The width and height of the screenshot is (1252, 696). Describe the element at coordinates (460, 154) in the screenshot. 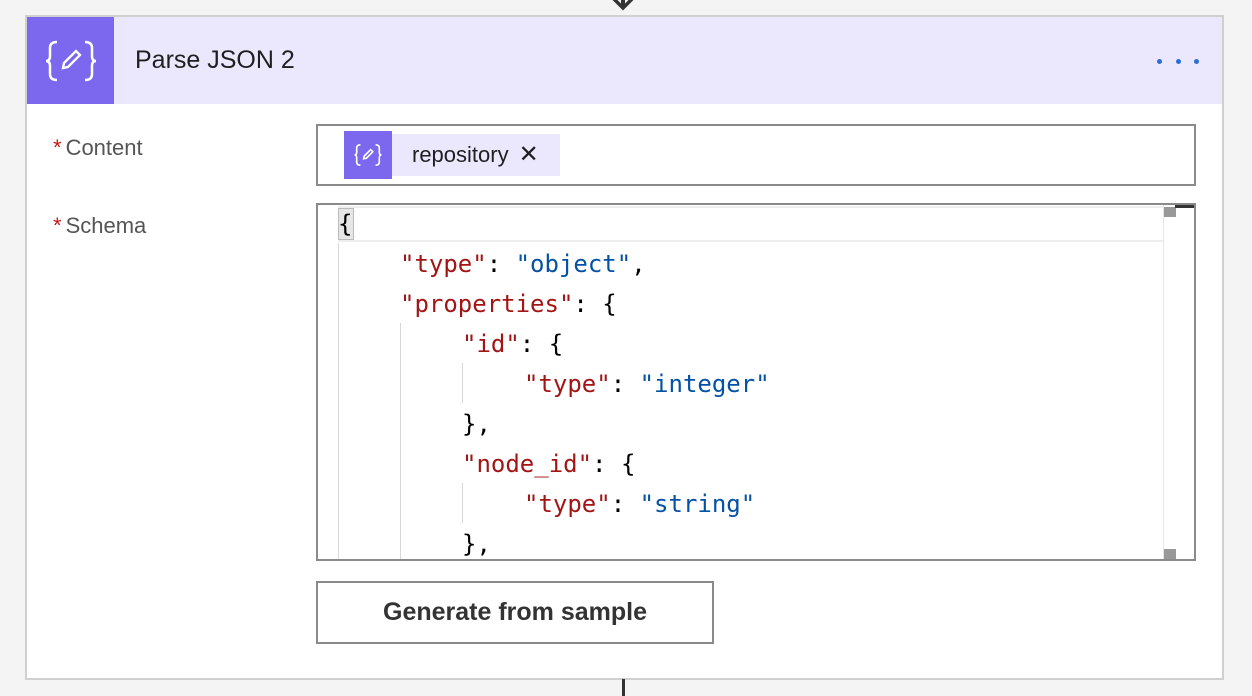

I see `token-label: repository` at that location.